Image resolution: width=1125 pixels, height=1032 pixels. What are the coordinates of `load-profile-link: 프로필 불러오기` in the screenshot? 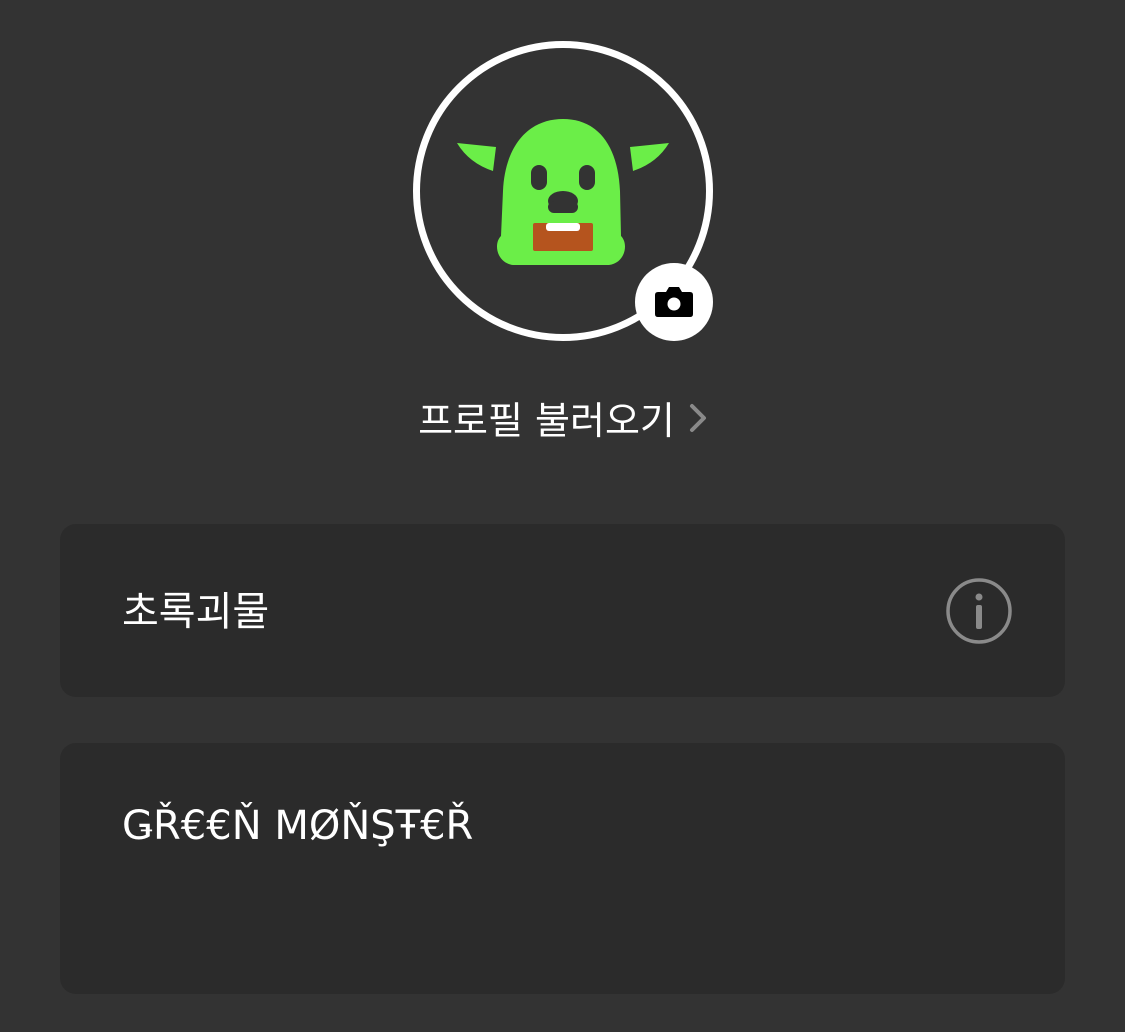 It's located at (562, 417).